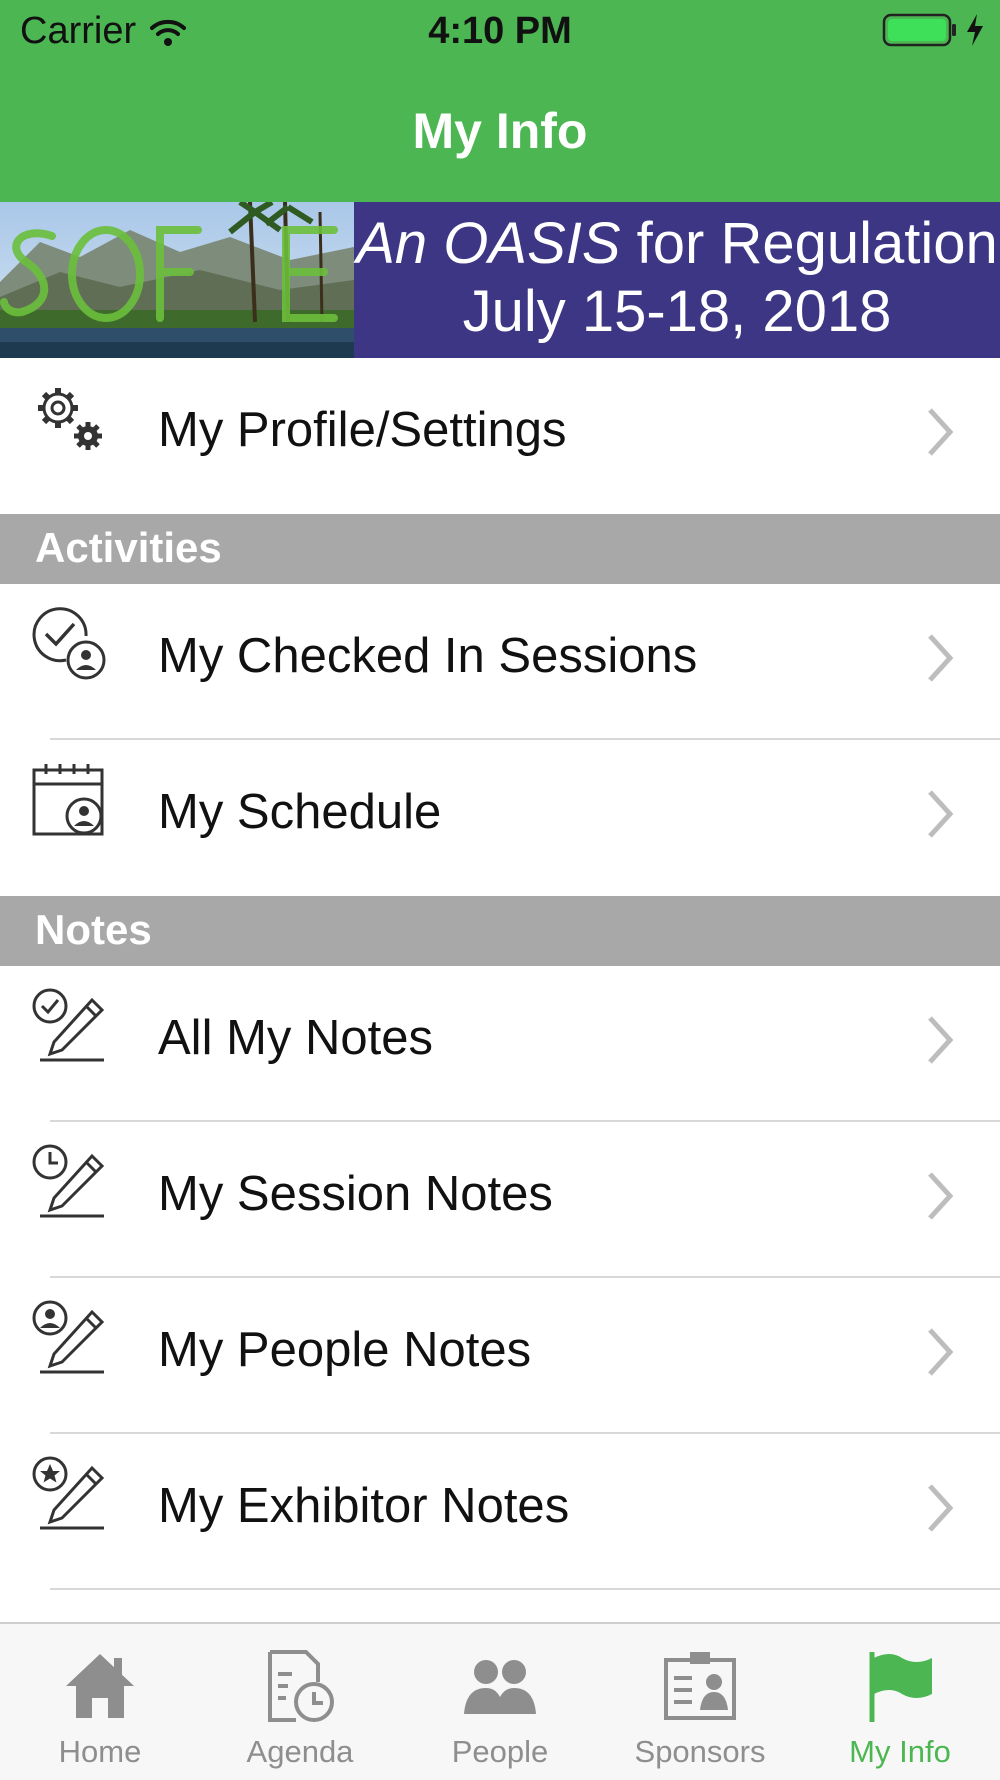 Image resolution: width=1000 pixels, height=1780 pixels. I want to click on banner-text-an: An, so click(400, 243).